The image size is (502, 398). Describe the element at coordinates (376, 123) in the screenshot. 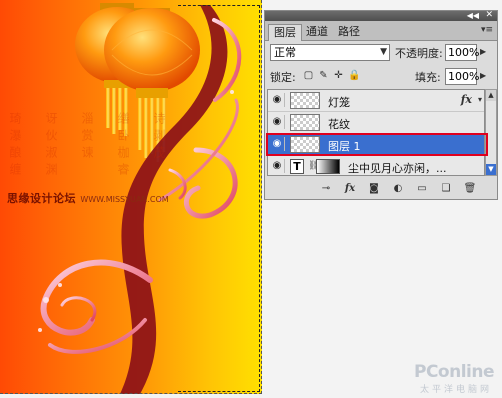

I see `layer-row-pattern: ◉ 花纹` at that location.